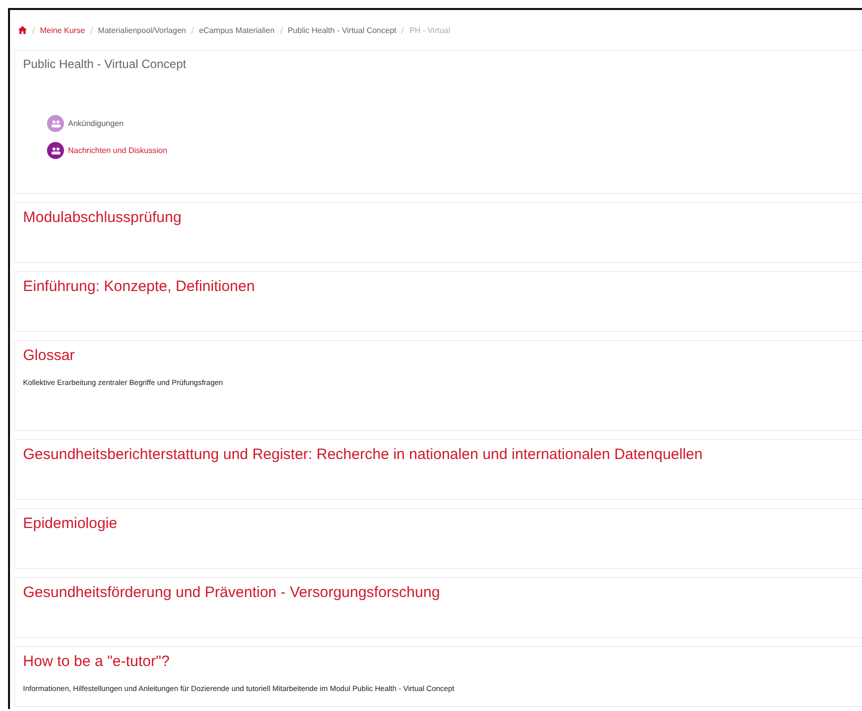  What do you see at coordinates (450, 150) in the screenshot?
I see `forum-link: Nachrichten und Diskussion` at bounding box center [450, 150].